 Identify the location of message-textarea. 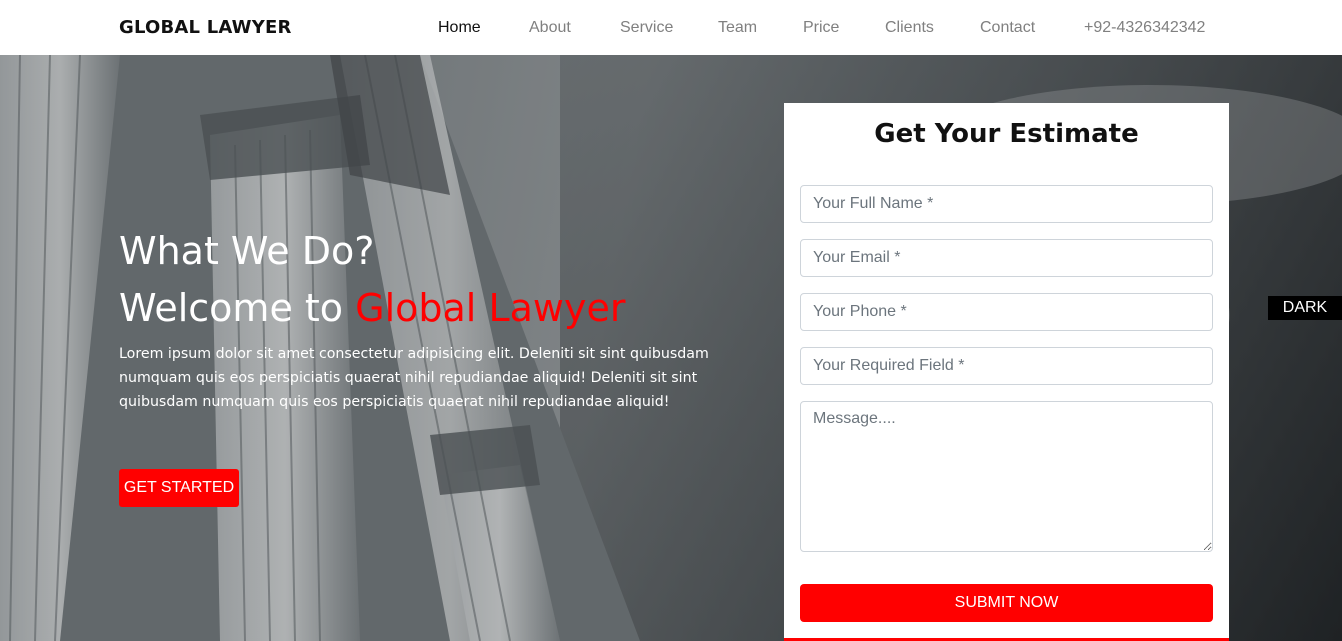
(1006, 476).